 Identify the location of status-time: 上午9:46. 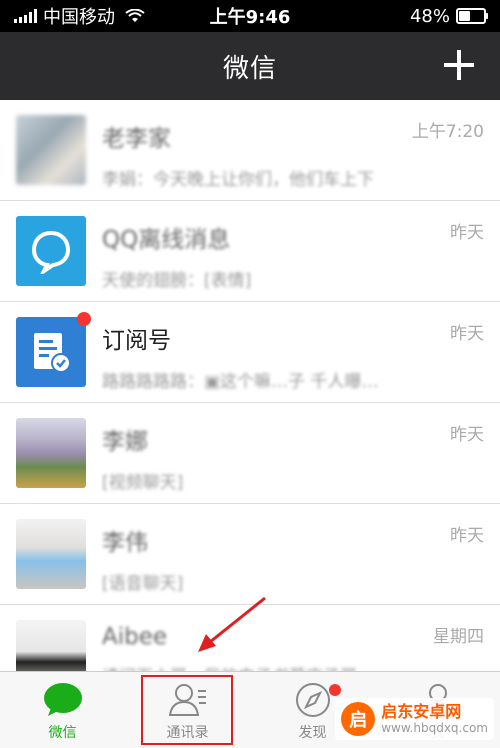
(250, 17).